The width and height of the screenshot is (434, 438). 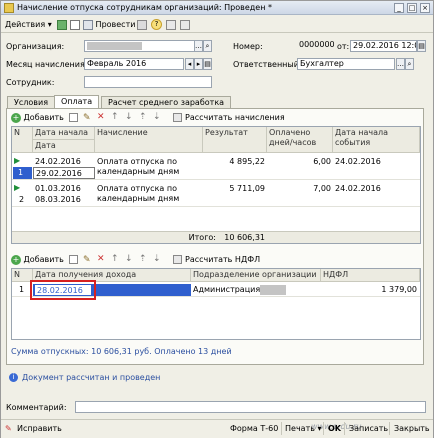 What do you see at coordinates (207, 46) in the screenshot?
I see `org-search-icon: ⌕` at bounding box center [207, 46].